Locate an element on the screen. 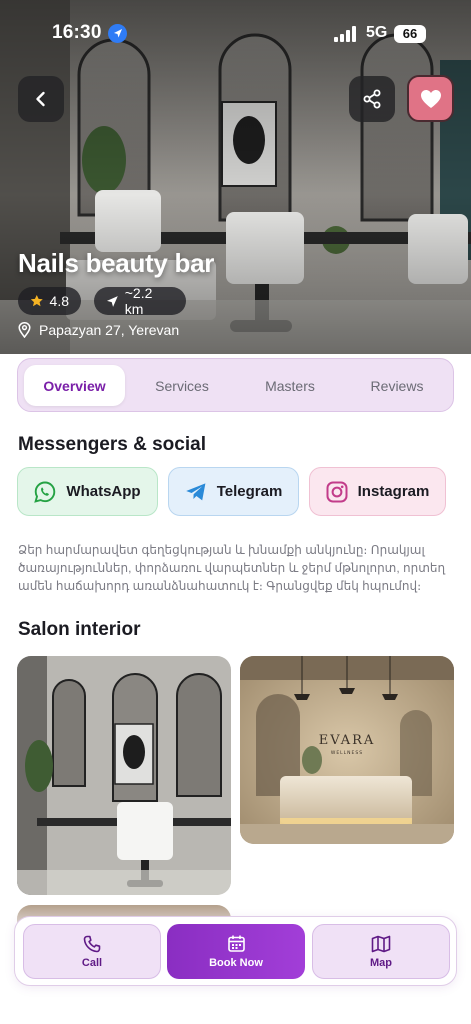 This screenshot has width=471, height=1024. interior-photo-reception: EVARA WELLNESS is located at coordinates (347, 750).